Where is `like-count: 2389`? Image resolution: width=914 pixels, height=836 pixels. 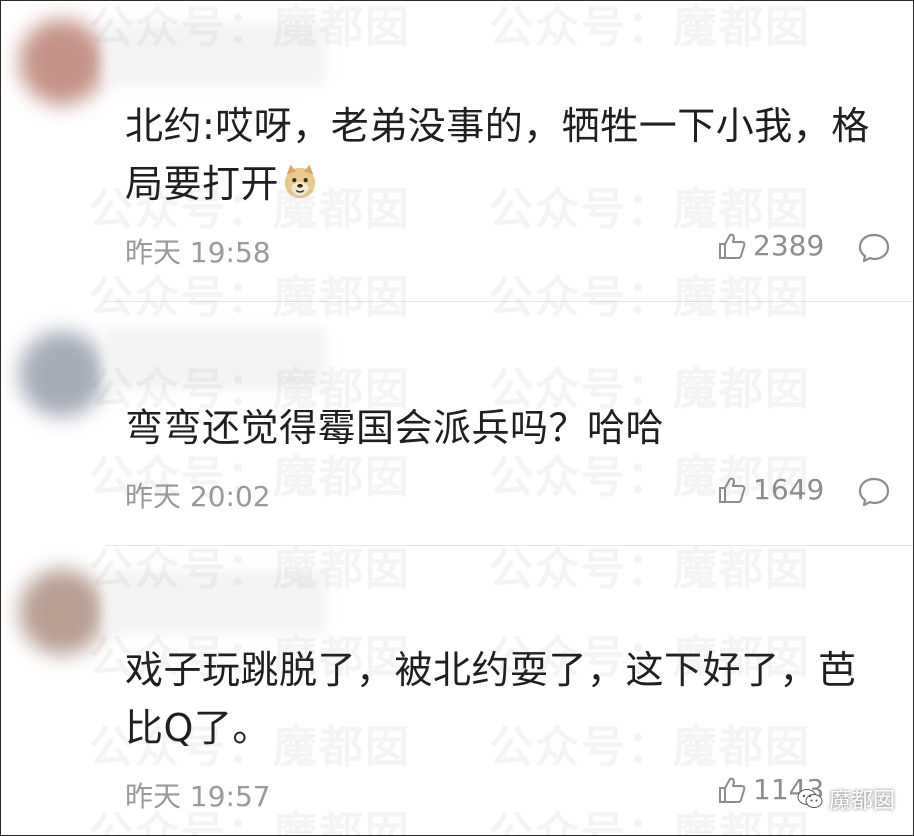 like-count: 2389 is located at coordinates (789, 245).